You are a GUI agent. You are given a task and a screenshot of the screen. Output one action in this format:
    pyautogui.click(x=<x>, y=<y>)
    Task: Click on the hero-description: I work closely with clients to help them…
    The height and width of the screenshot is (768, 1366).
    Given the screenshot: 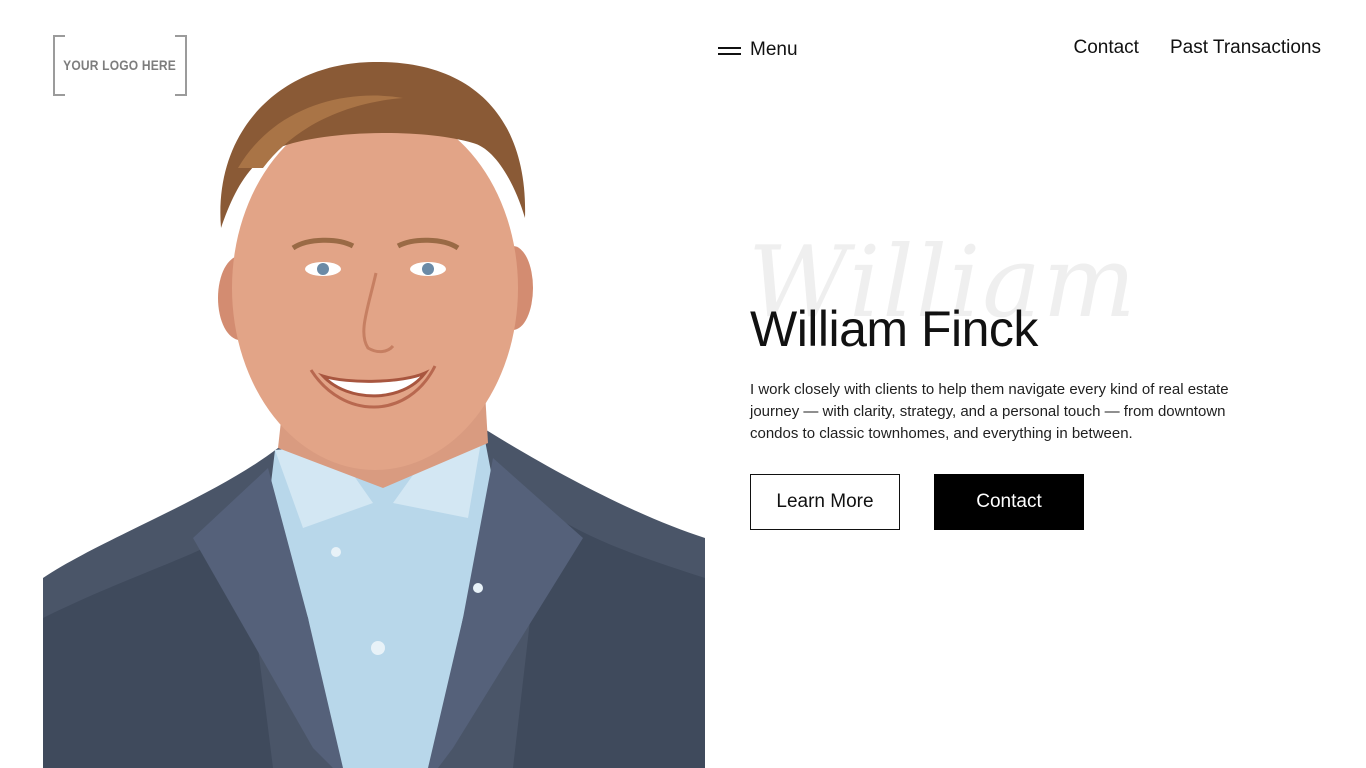 What is the action you would take?
    pyautogui.click(x=989, y=411)
    